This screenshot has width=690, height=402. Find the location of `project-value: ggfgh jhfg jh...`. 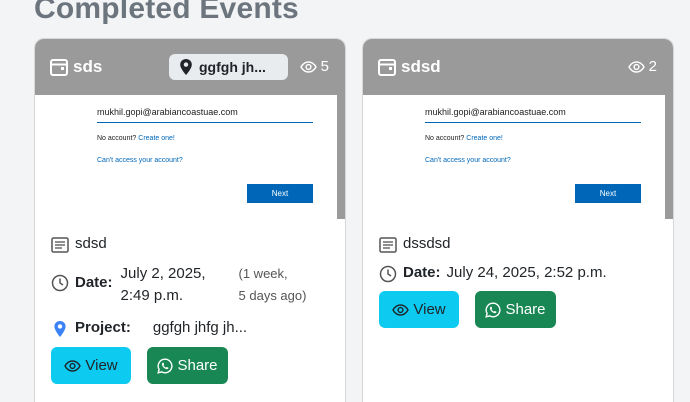

project-value: ggfgh jhfg jh... is located at coordinates (200, 327).